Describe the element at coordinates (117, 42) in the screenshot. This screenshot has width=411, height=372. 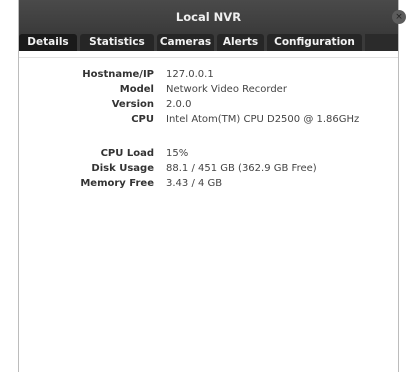
I see `tab-statistics: Statistics` at that location.